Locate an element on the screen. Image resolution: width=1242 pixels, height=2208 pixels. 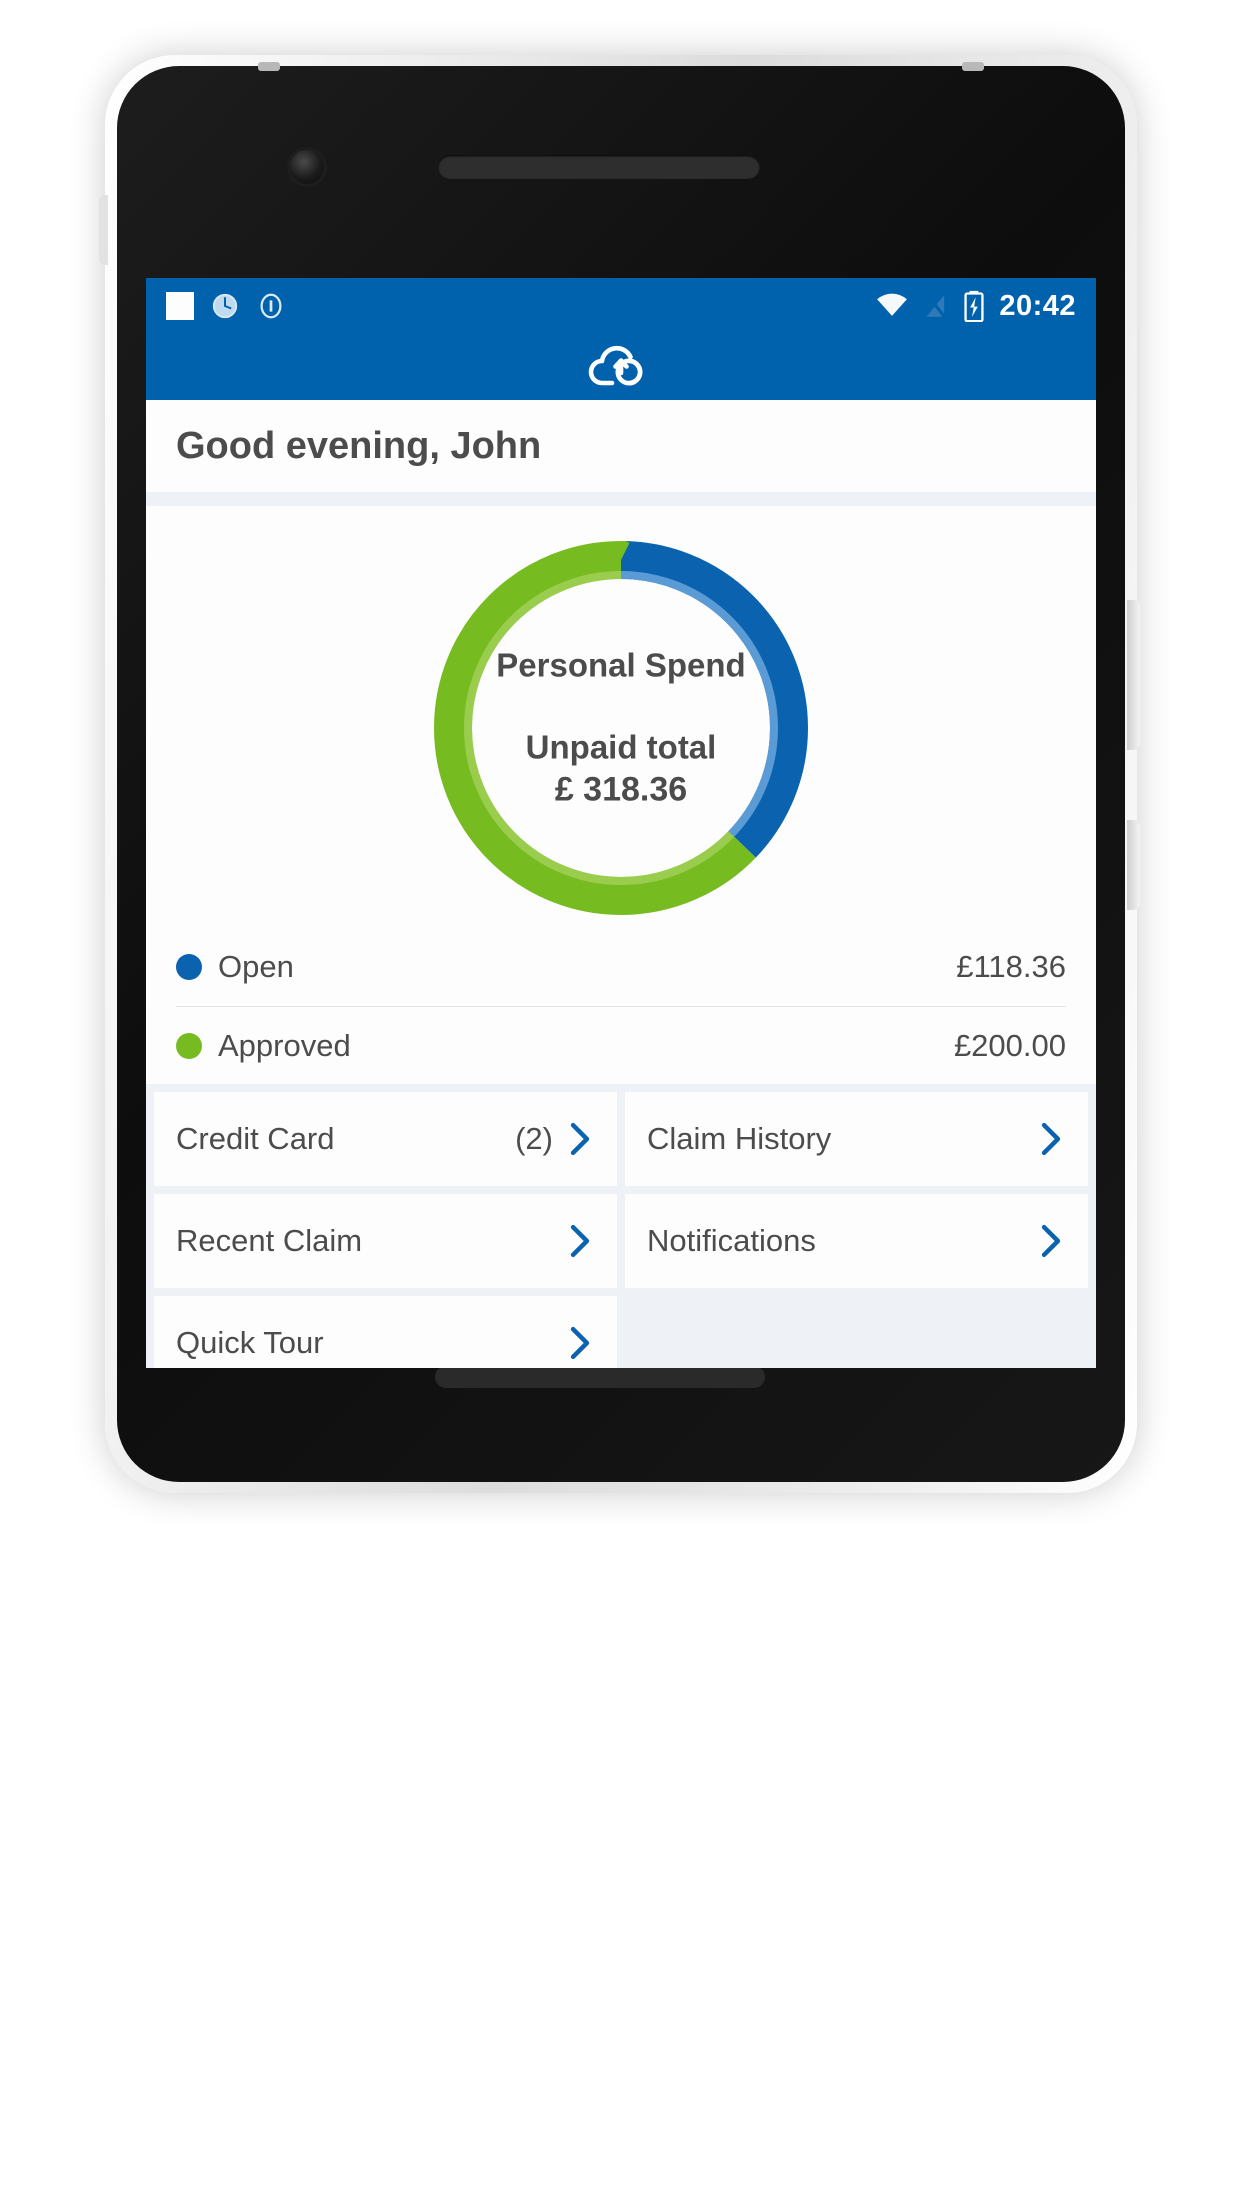
tile-label-notifications: Notifications is located at coordinates (731, 1240).